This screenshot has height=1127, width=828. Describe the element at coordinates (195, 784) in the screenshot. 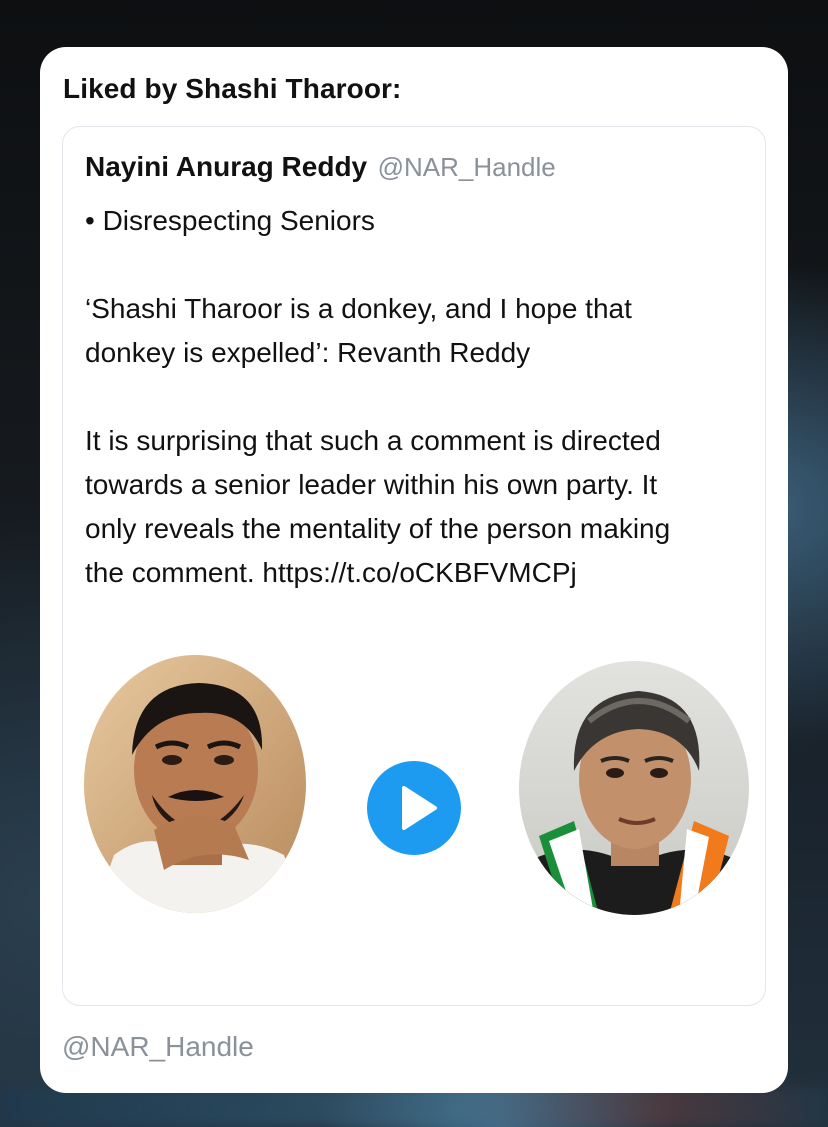

I see `person-photo-left` at that location.